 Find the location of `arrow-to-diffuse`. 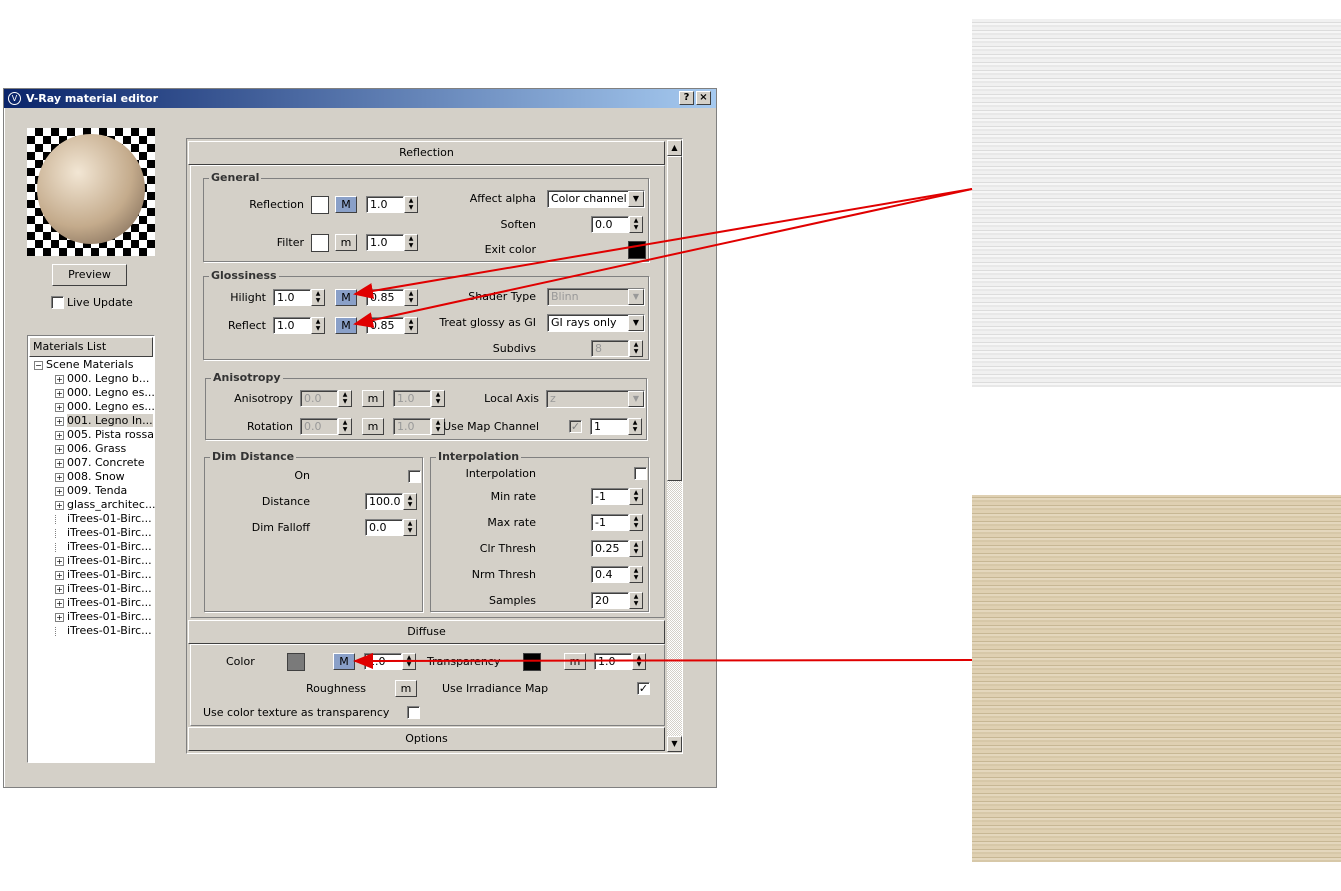

arrow-to-diffuse is located at coordinates (663, 660).